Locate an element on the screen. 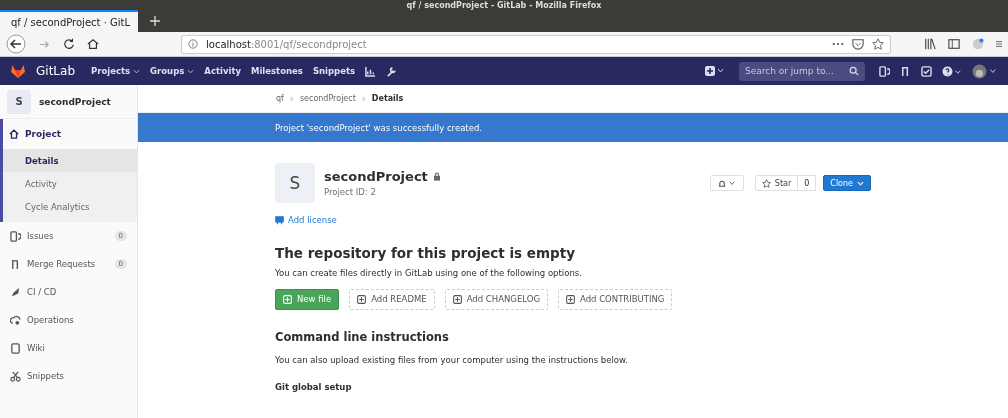  search-icon is located at coordinates (854, 71).